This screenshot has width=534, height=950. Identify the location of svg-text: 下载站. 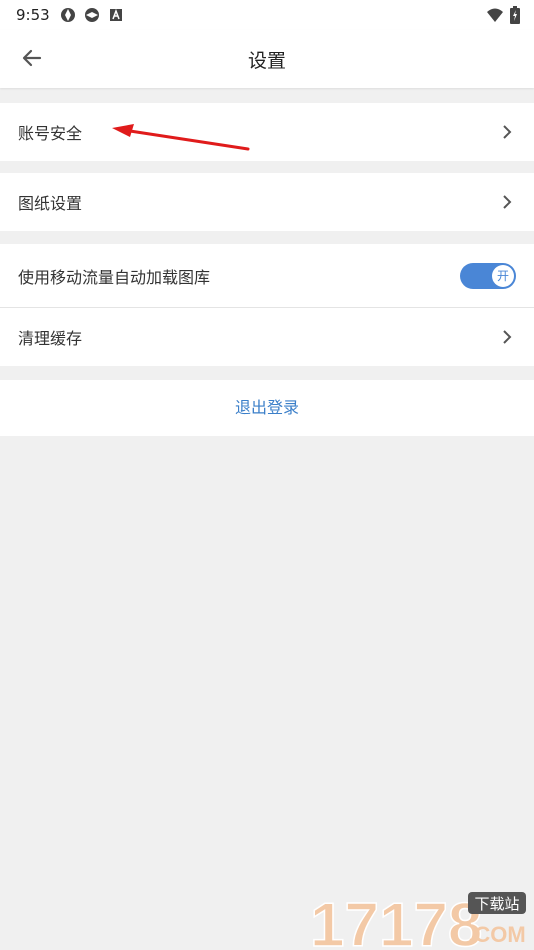
(496, 904).